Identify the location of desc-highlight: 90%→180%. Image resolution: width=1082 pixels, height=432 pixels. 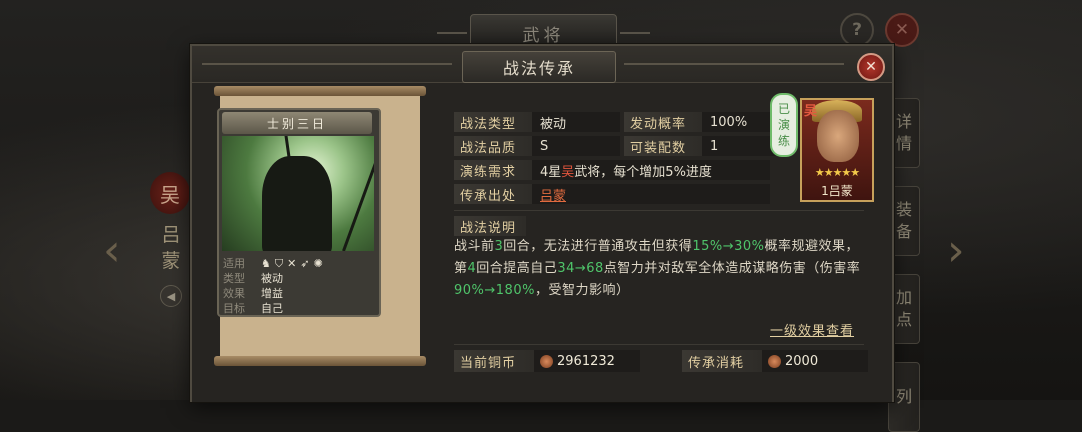
(494, 290).